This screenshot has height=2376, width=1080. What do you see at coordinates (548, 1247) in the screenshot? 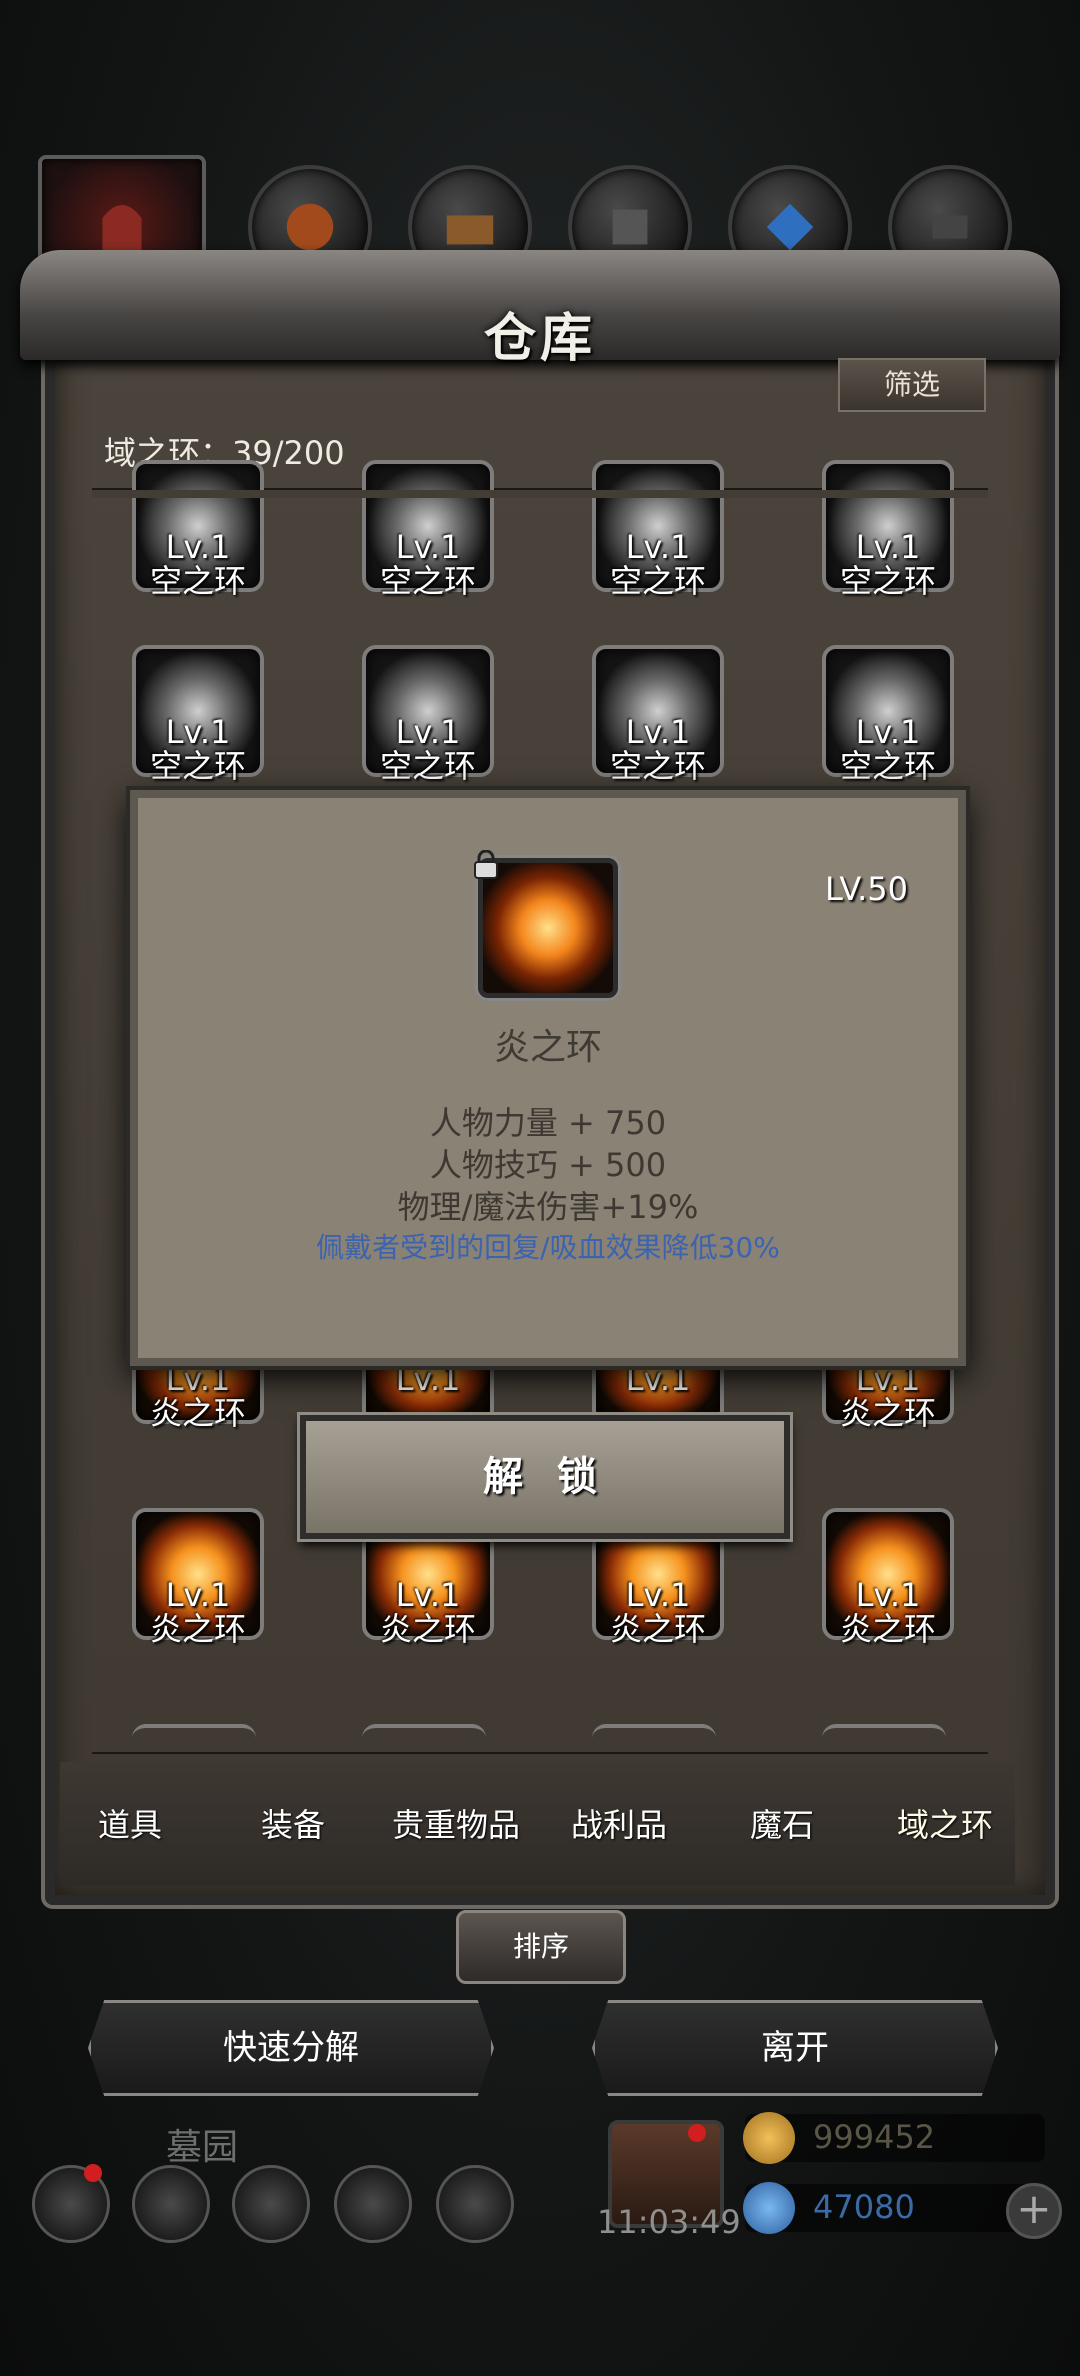
I see `item-effect-note: 佩戴者受到的回复/吸血效果降低30%` at bounding box center [548, 1247].